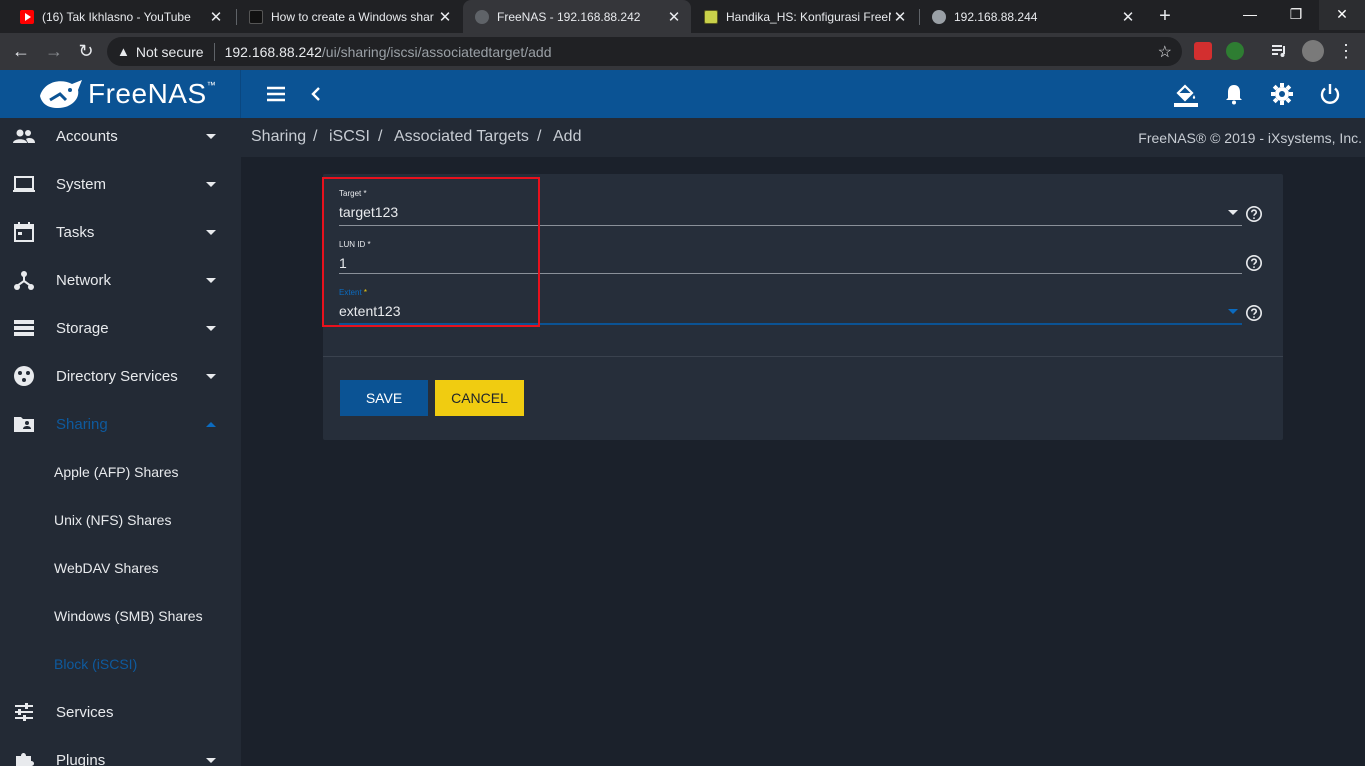 The height and width of the screenshot is (766, 1365). I want to click on sidebar-subitem-iscsi: Block (iSCSI), so click(95, 664).